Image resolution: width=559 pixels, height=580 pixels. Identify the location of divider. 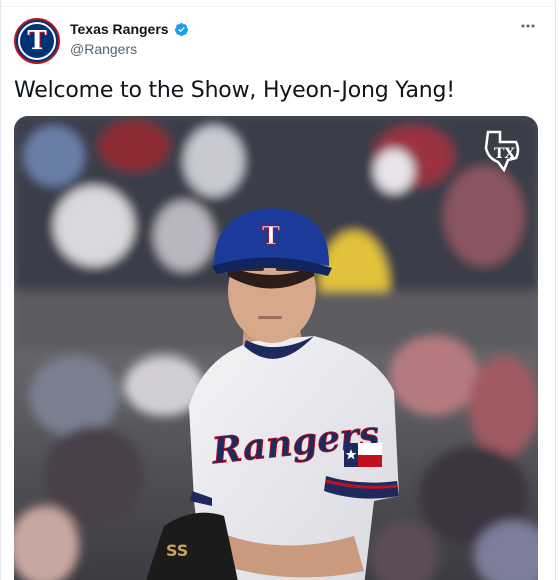
(279, 3).